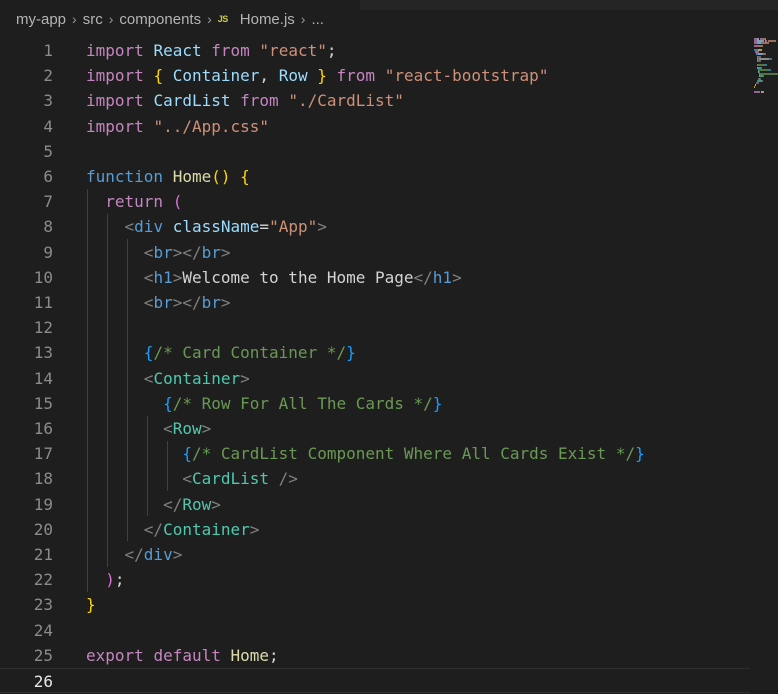  Describe the element at coordinates (192, 478) in the screenshot. I see `code-text: <CardList />` at that location.